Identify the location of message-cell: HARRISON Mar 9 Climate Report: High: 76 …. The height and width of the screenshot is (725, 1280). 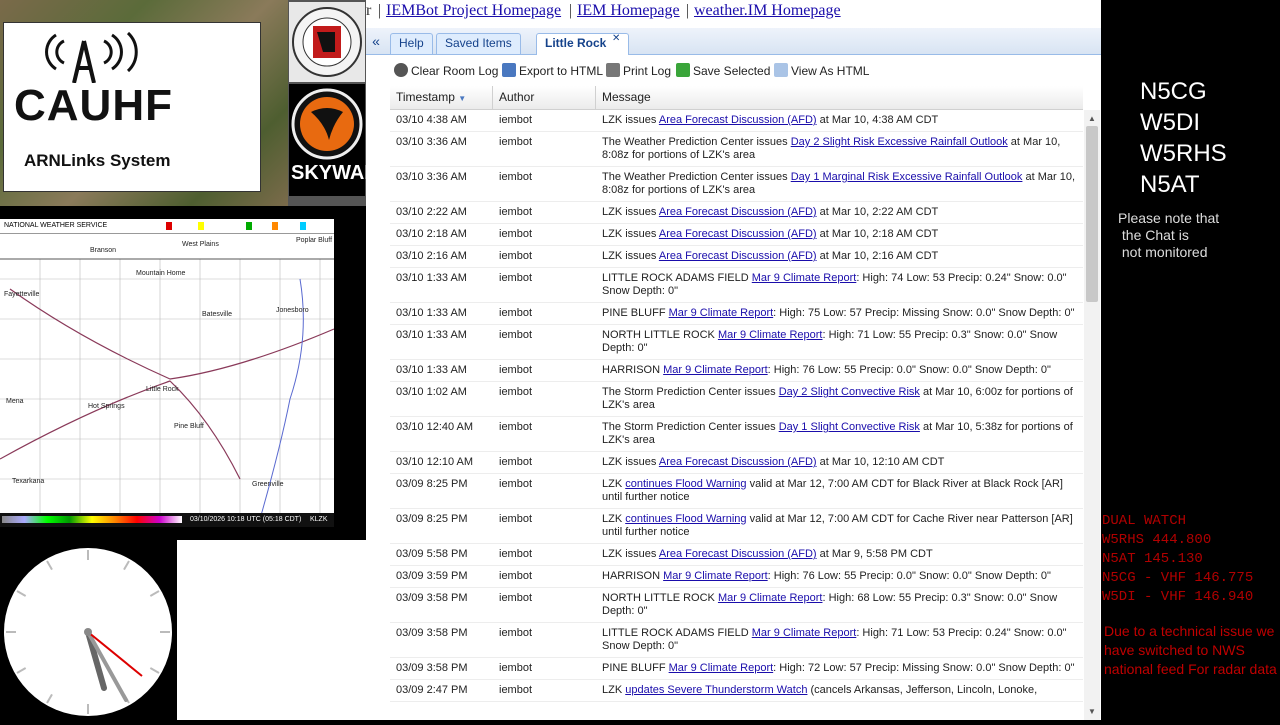
(838, 370).